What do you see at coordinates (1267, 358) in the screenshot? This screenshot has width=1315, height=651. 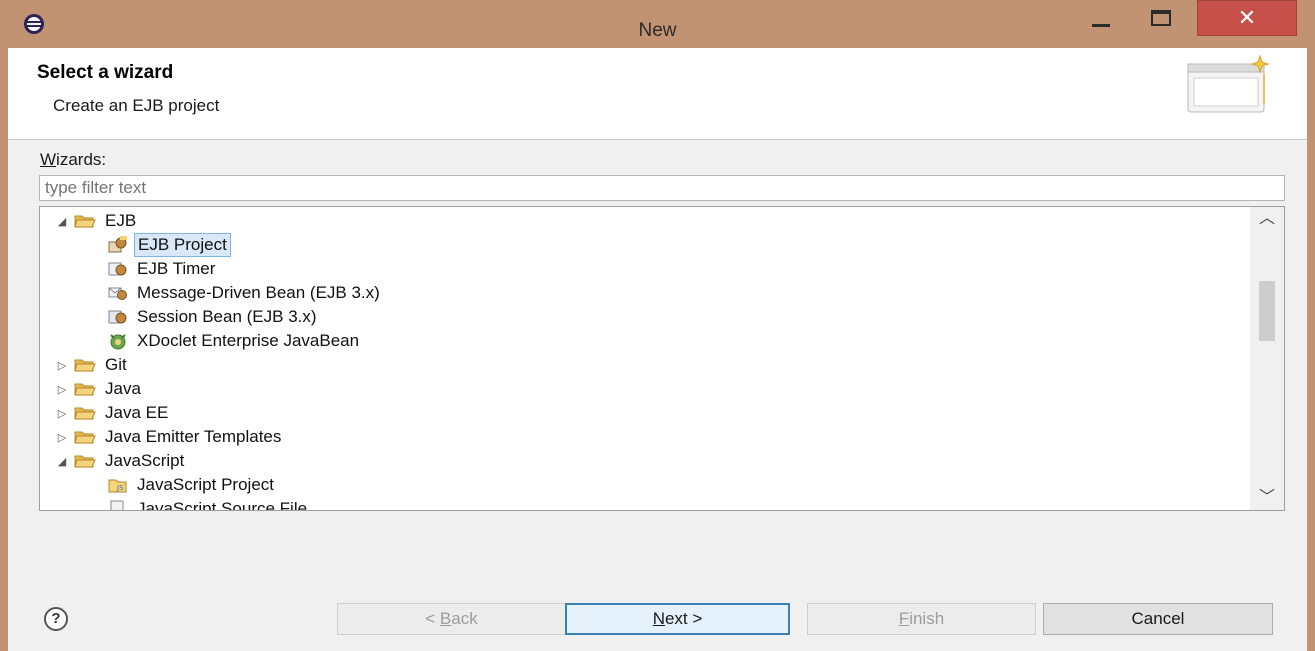 I see `tree-scrollbar: ︿ ﹀` at bounding box center [1267, 358].